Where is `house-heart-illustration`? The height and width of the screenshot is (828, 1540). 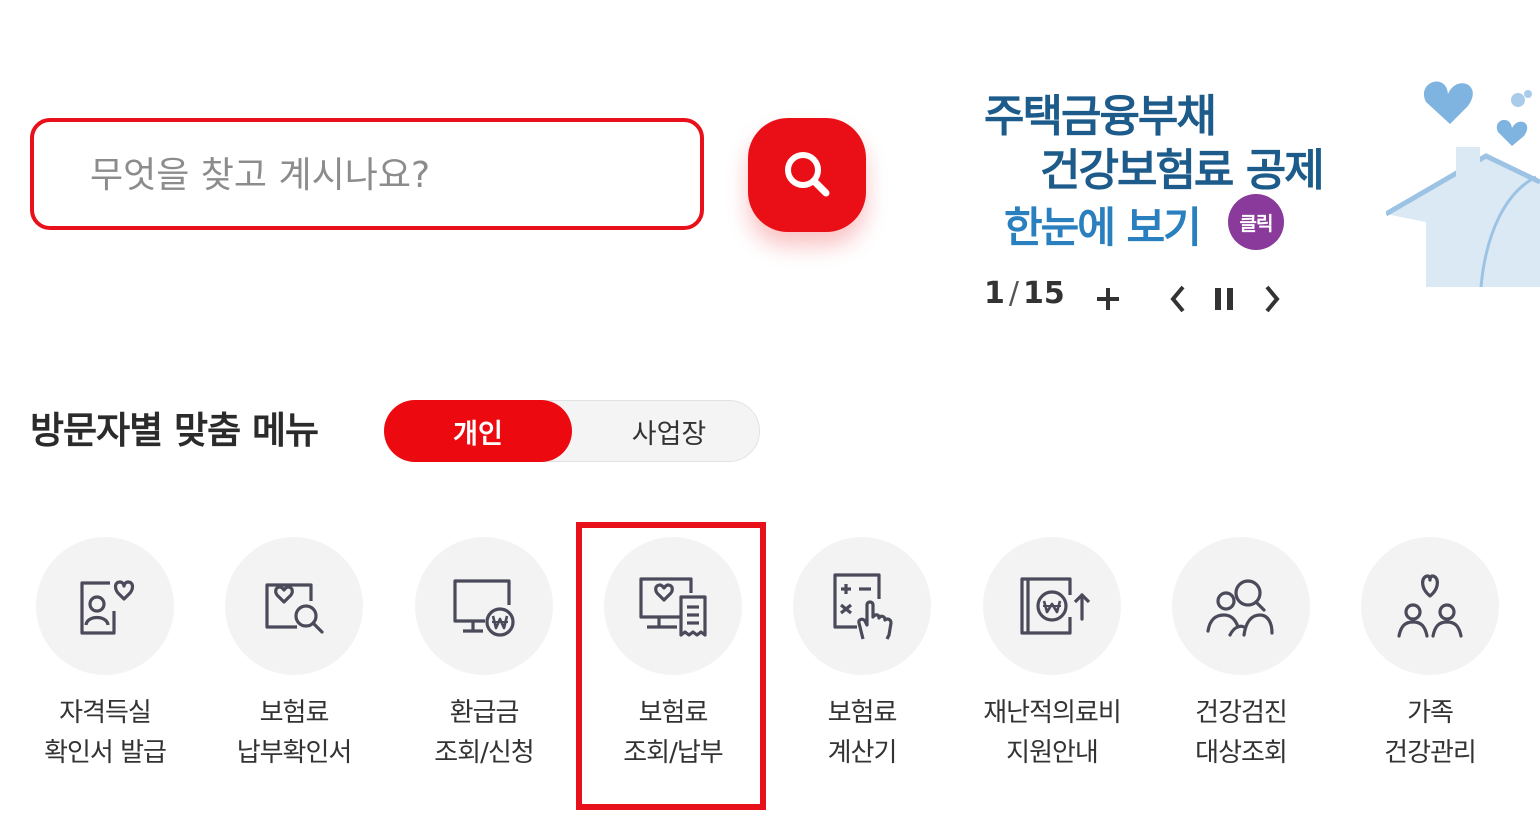 house-heart-illustration is located at coordinates (1462, 181).